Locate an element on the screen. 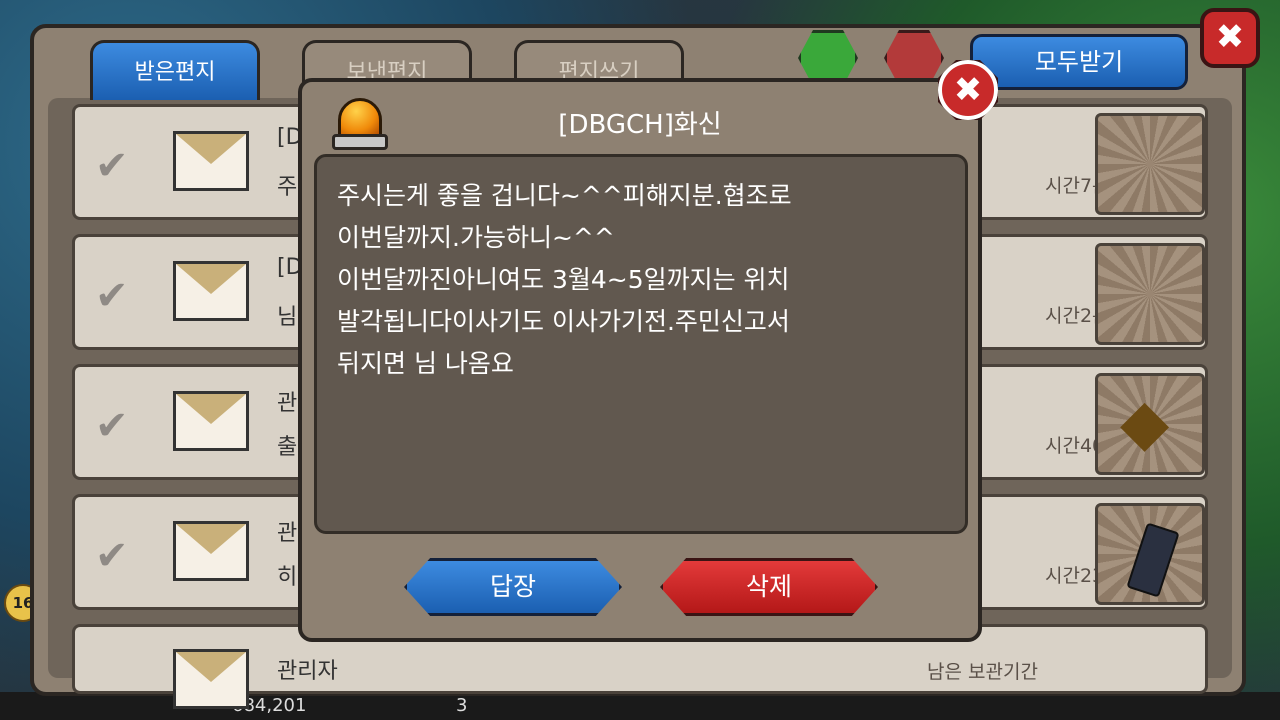 The height and width of the screenshot is (720, 1280). dialog-title: [DBGCH]화신 is located at coordinates (640, 125).